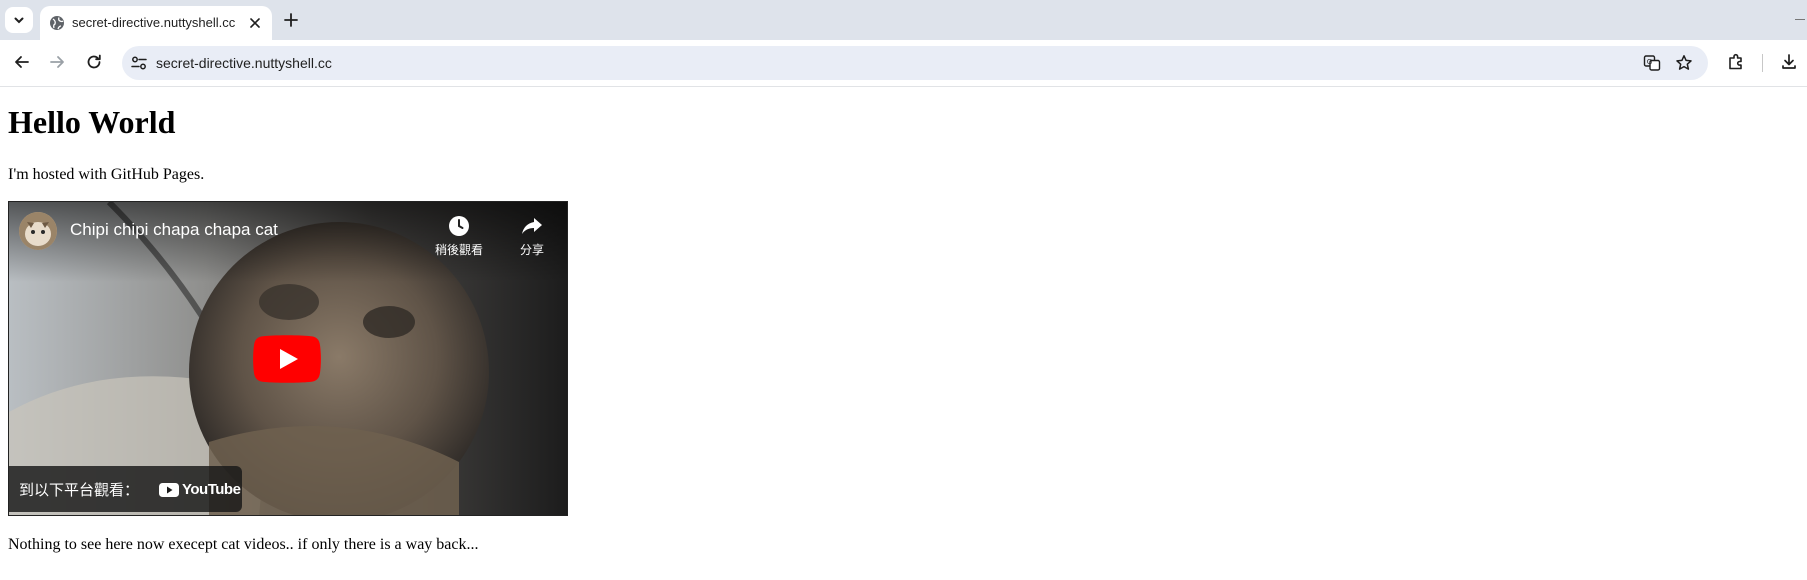  I want to click on clock-icon, so click(459, 226).